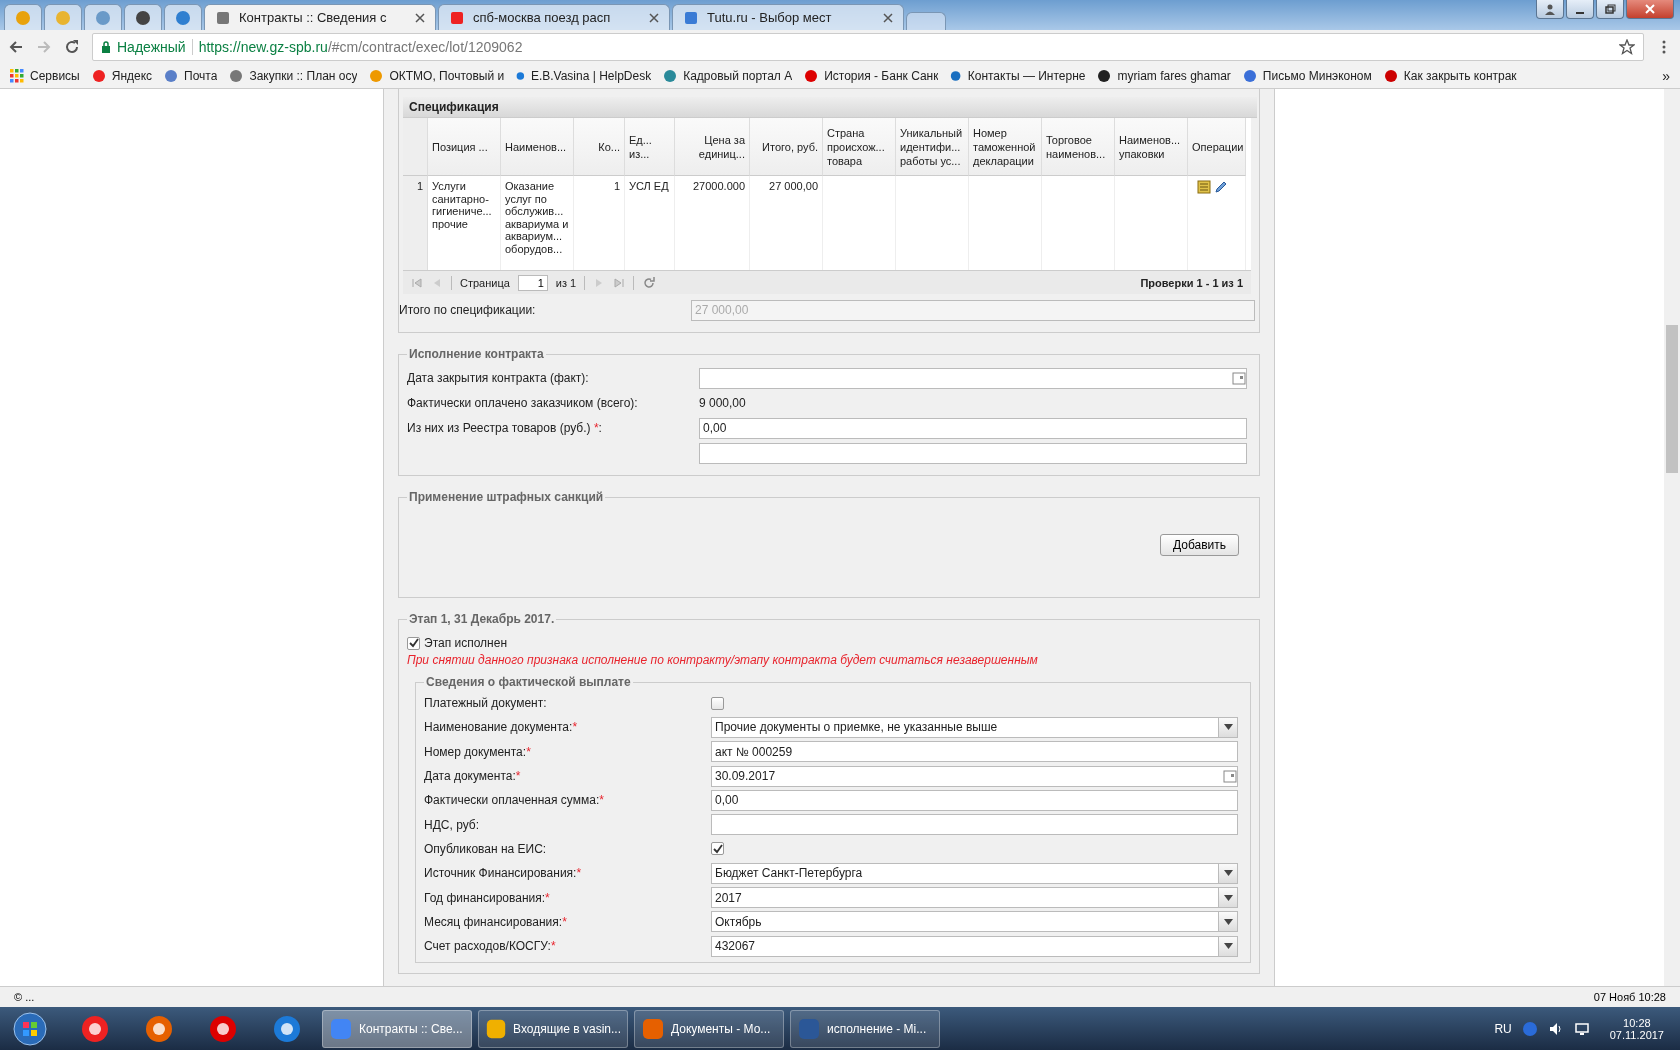 The height and width of the screenshot is (1050, 1680). Describe the element at coordinates (728, 76) in the screenshot. I see `bookmark: Кадровый портал А` at that location.